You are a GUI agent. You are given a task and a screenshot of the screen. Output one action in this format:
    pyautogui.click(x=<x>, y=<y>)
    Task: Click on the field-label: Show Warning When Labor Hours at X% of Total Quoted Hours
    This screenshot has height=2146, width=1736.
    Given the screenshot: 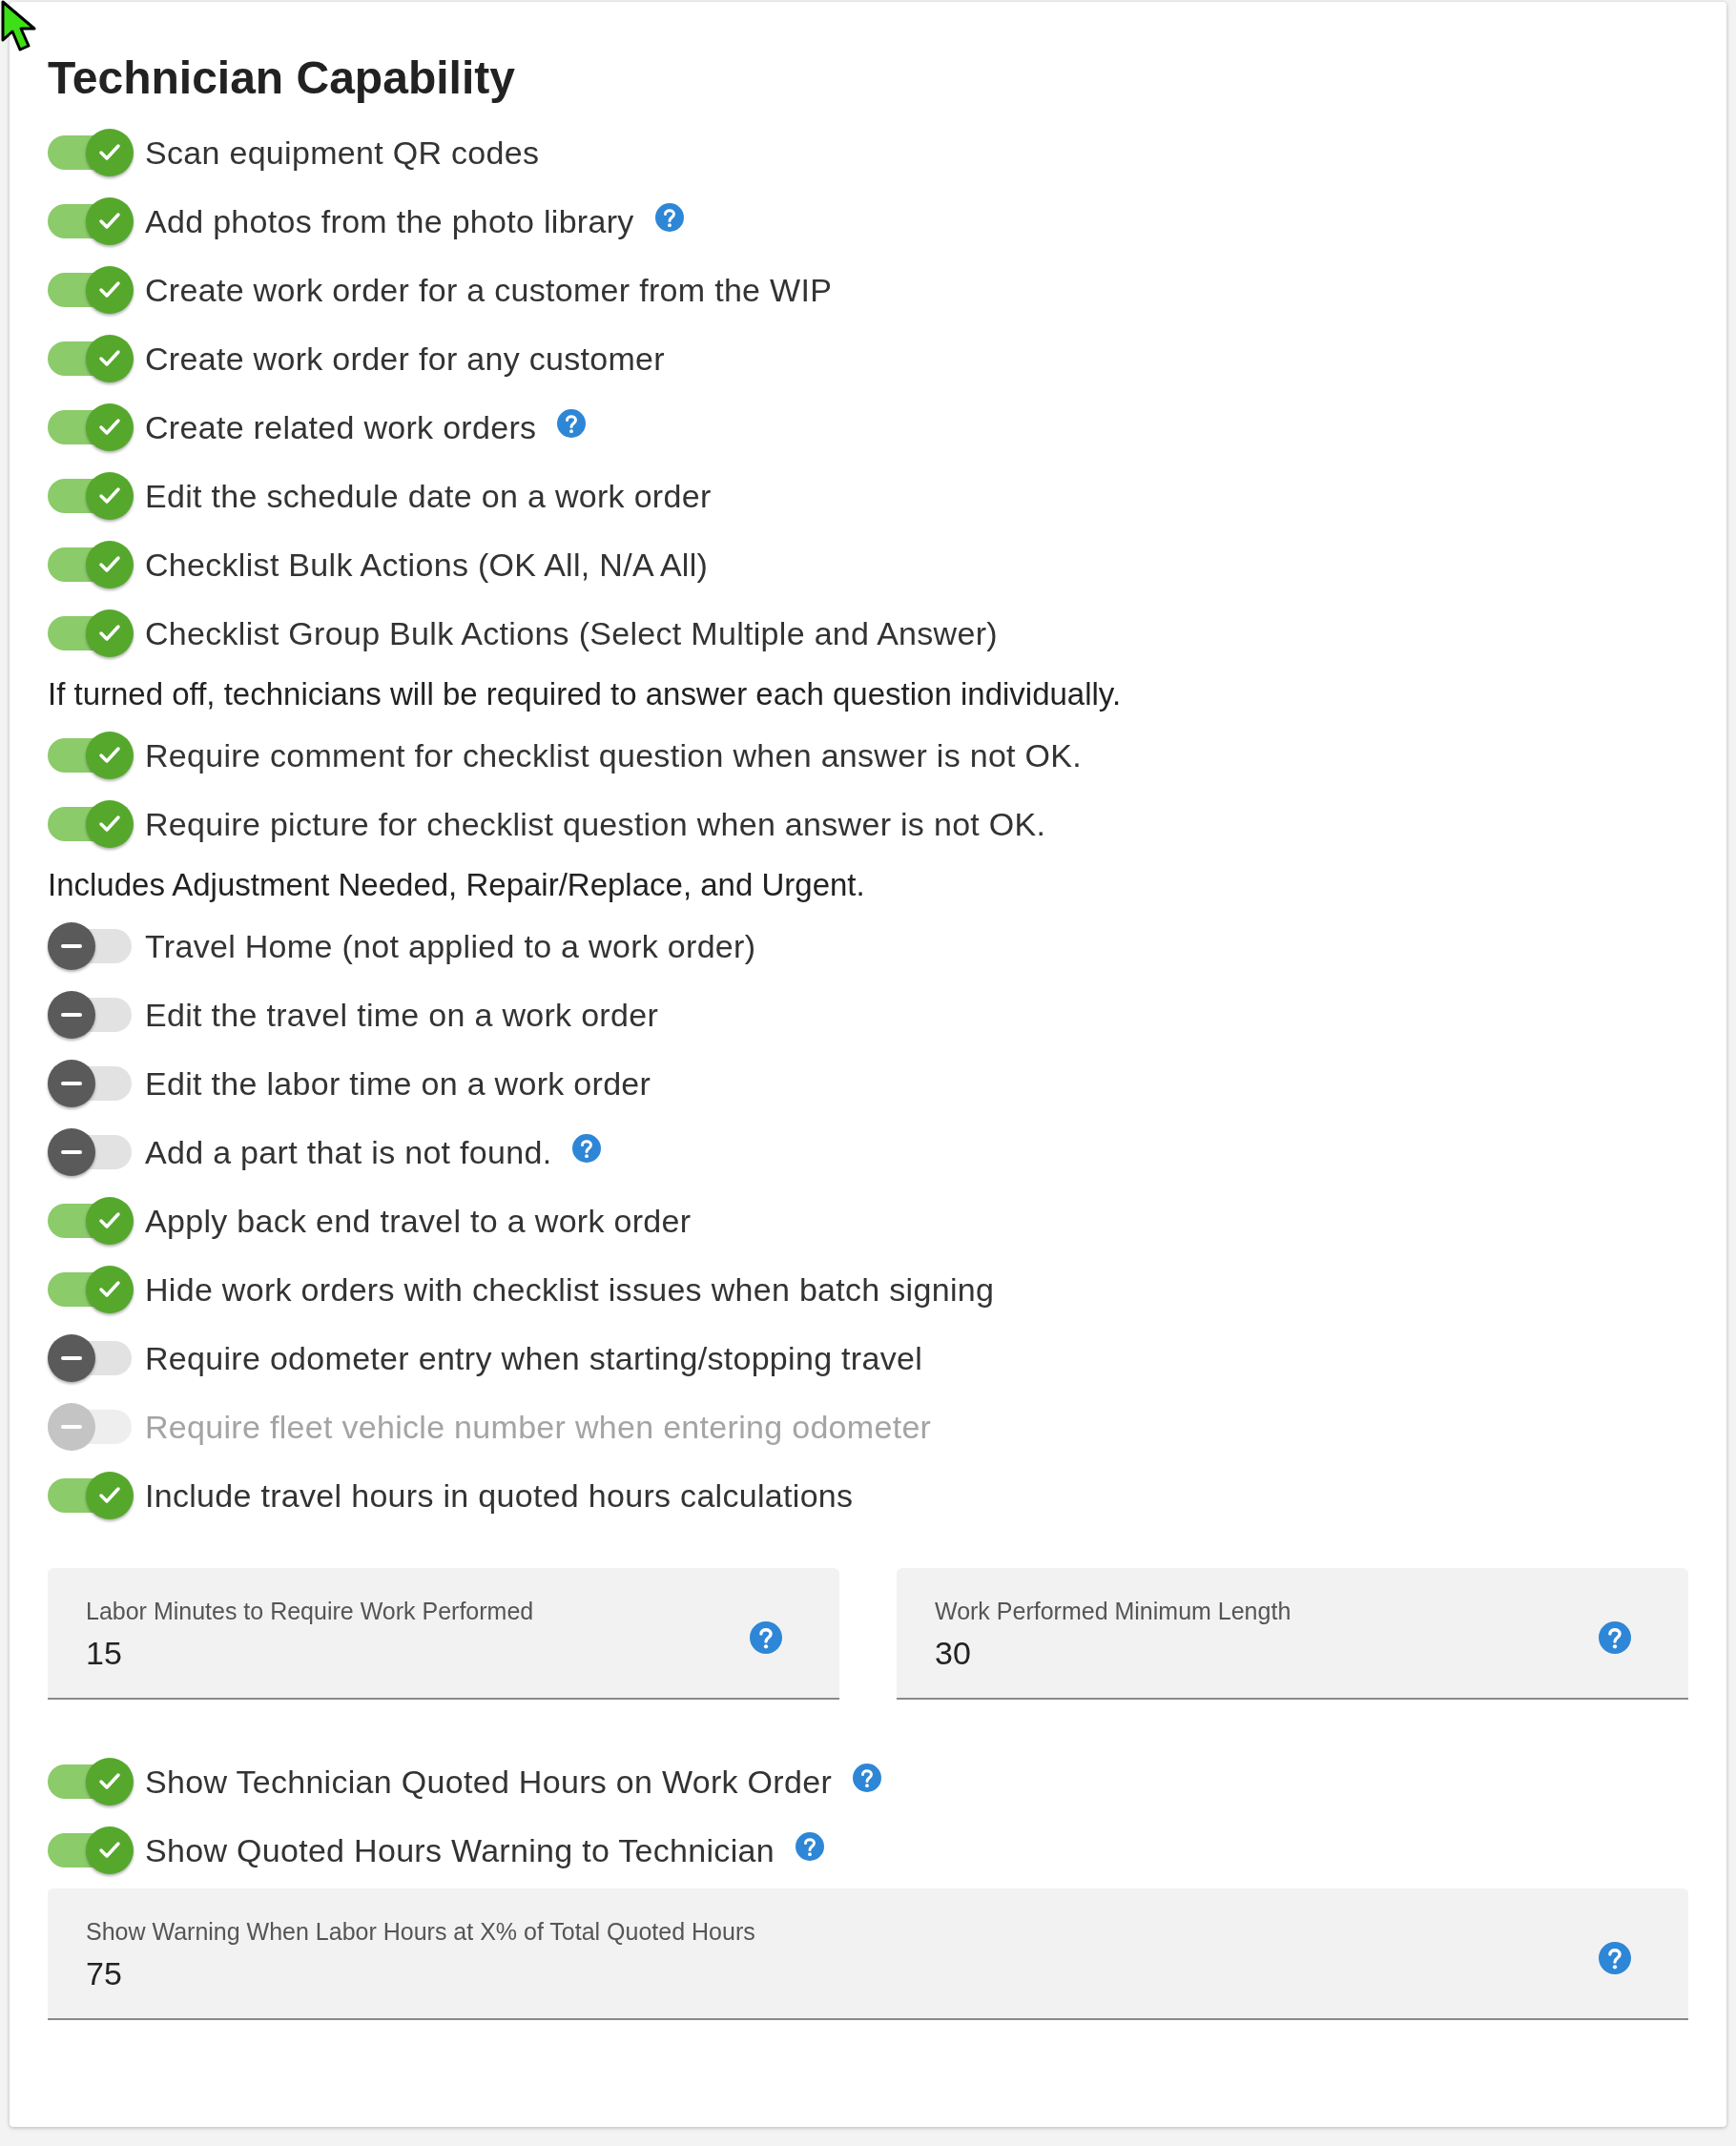 What is the action you would take?
    pyautogui.click(x=421, y=1932)
    